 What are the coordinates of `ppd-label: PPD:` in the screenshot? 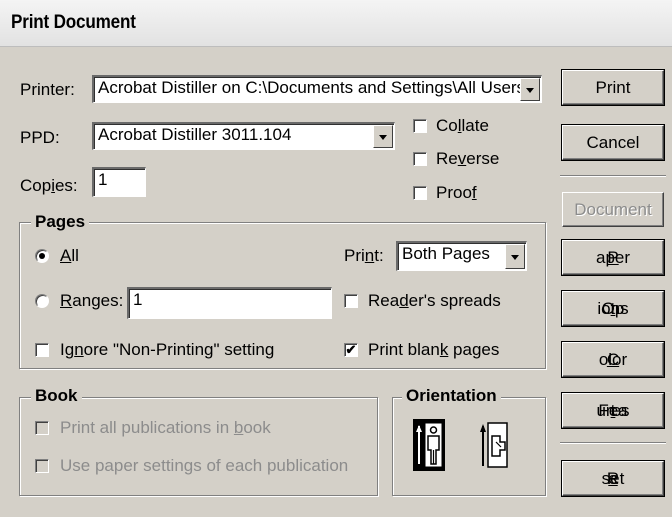 It's located at (40, 137).